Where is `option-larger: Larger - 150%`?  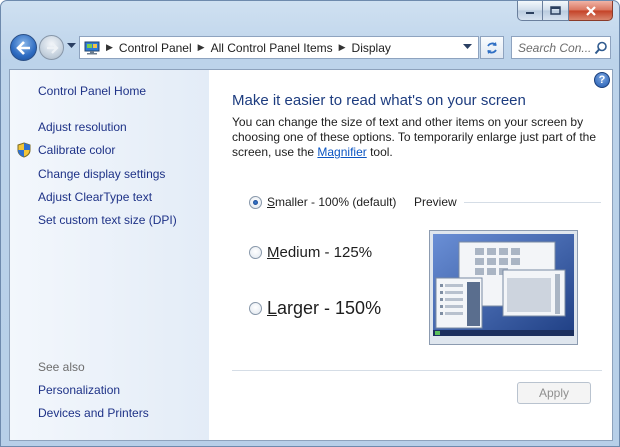 option-larger: Larger - 150% is located at coordinates (315, 308).